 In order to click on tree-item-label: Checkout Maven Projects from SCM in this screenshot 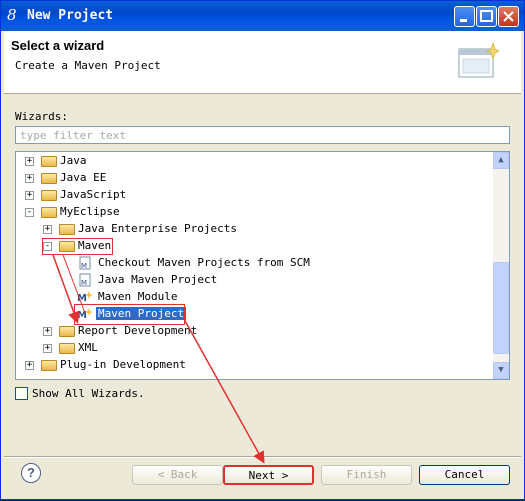, I will do `click(204, 262)`.